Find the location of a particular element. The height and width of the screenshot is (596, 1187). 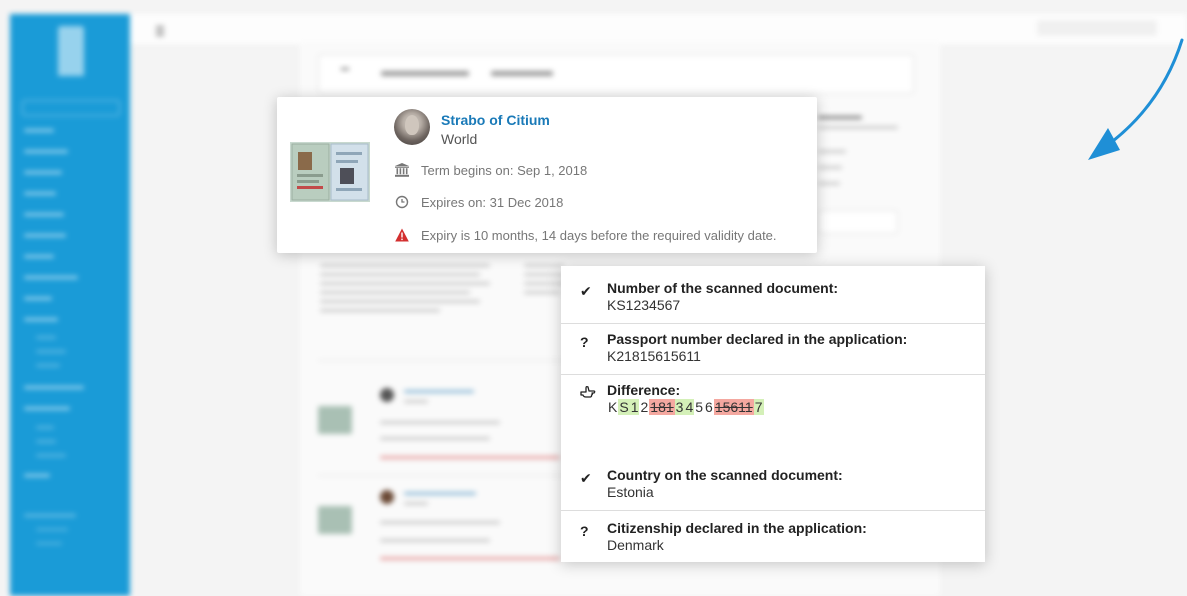

difference-value: K S 1 2 181 3 4 5 6 15611 7 is located at coordinates (685, 407).